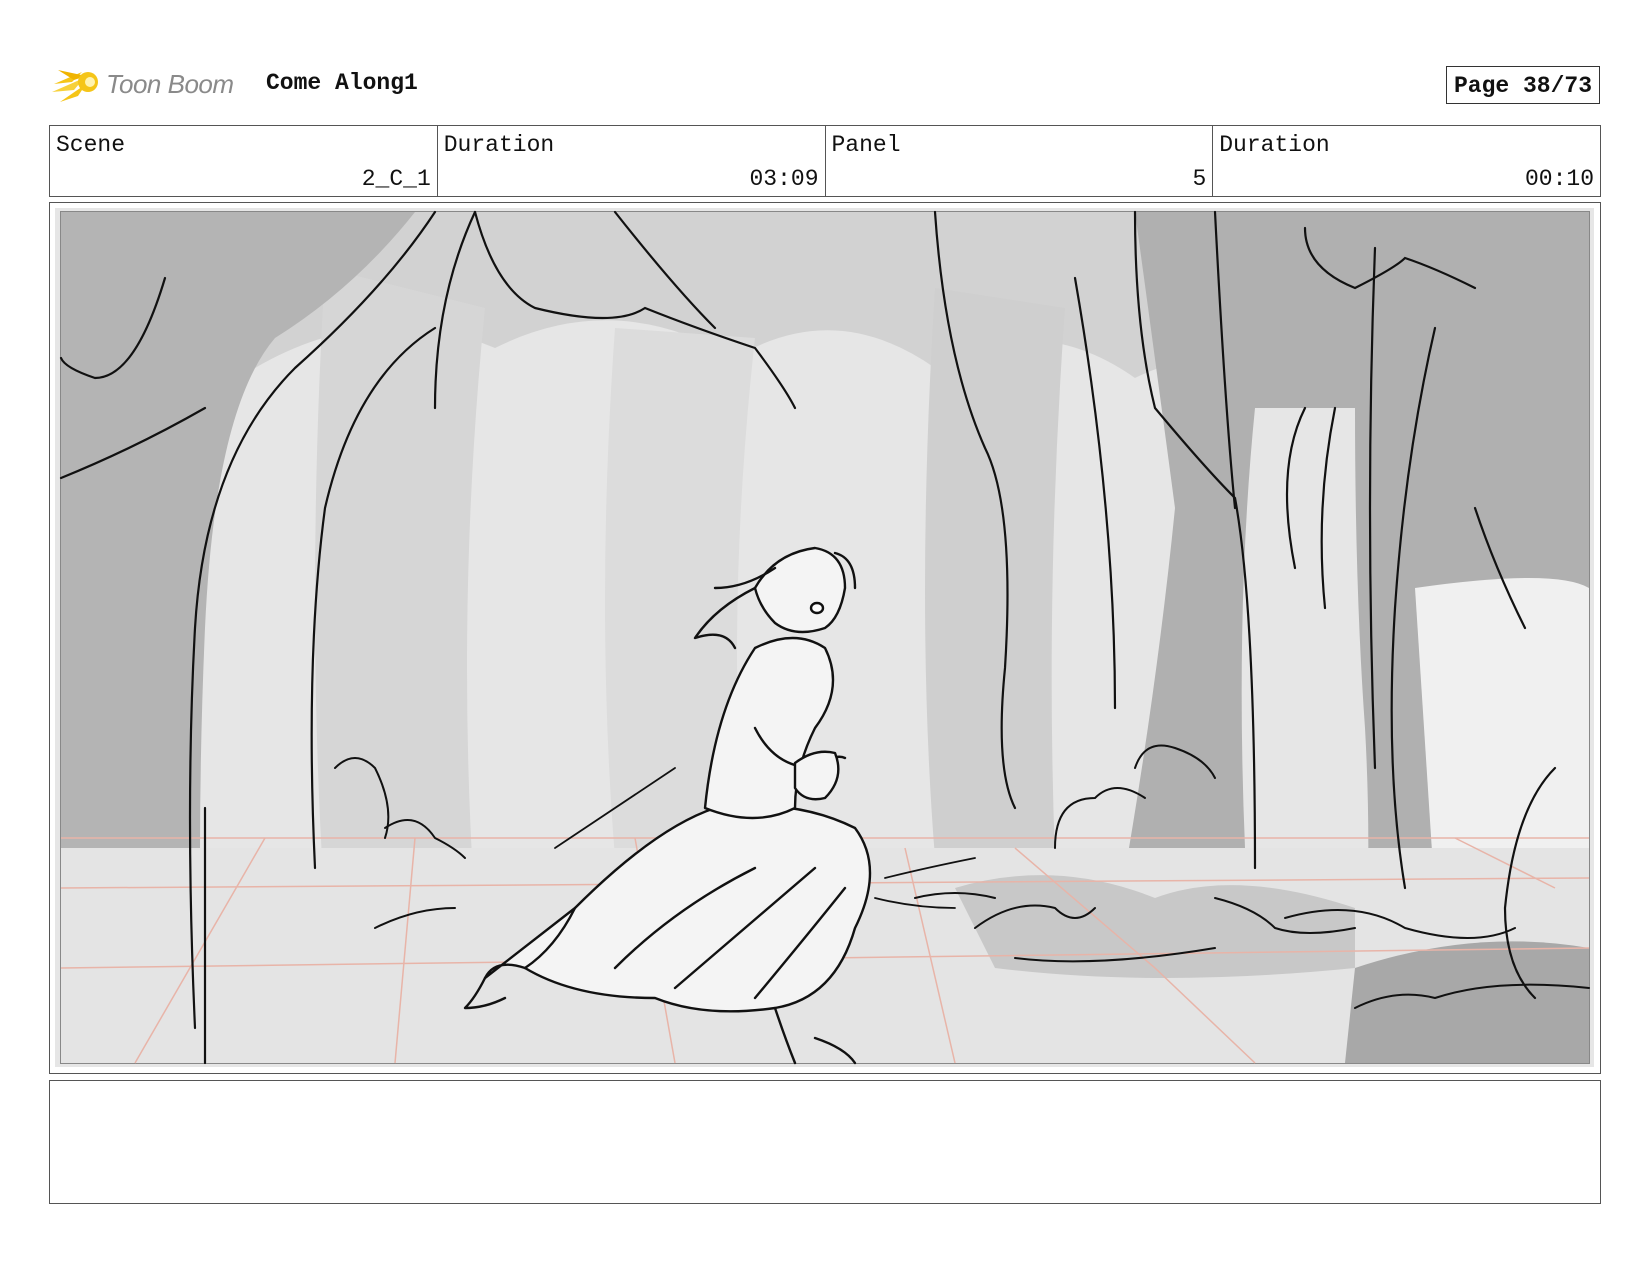 The height and width of the screenshot is (1276, 1648). What do you see at coordinates (1406, 161) in the screenshot?
I see `panel-duration-cell: Duration 00:10` at bounding box center [1406, 161].